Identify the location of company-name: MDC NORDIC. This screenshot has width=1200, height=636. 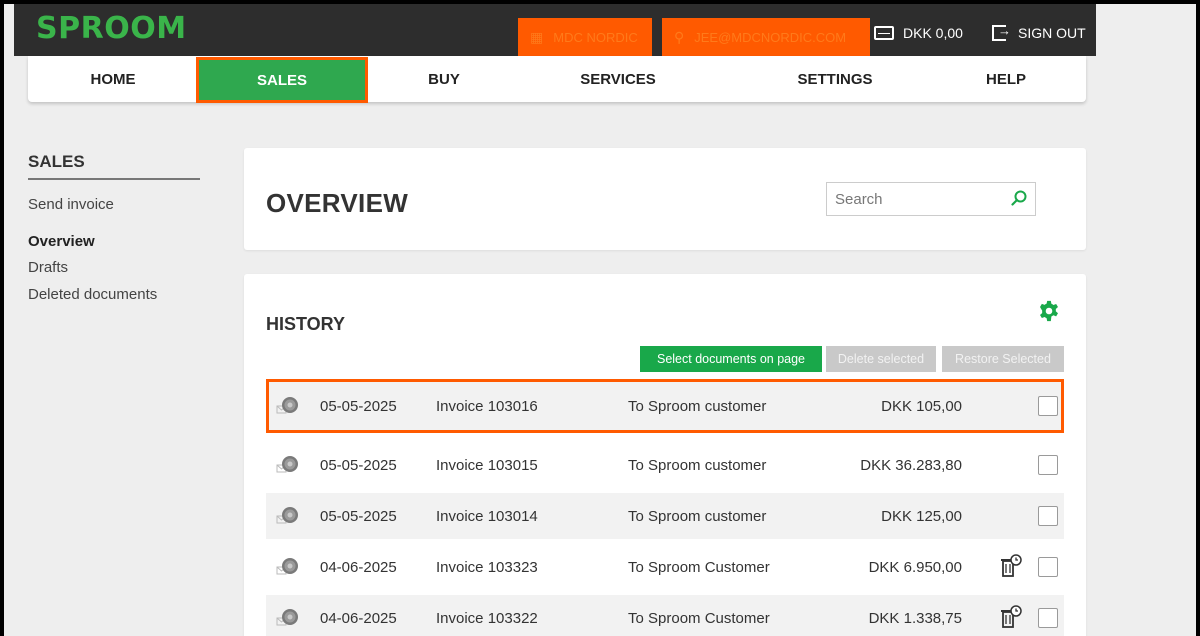
(595, 37).